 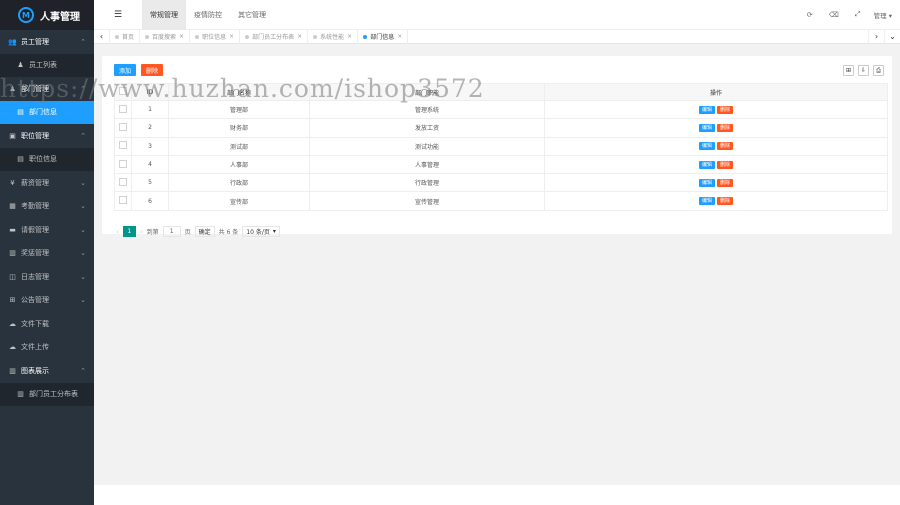 I want to click on next-page-icon: ›, so click(x=141, y=232).